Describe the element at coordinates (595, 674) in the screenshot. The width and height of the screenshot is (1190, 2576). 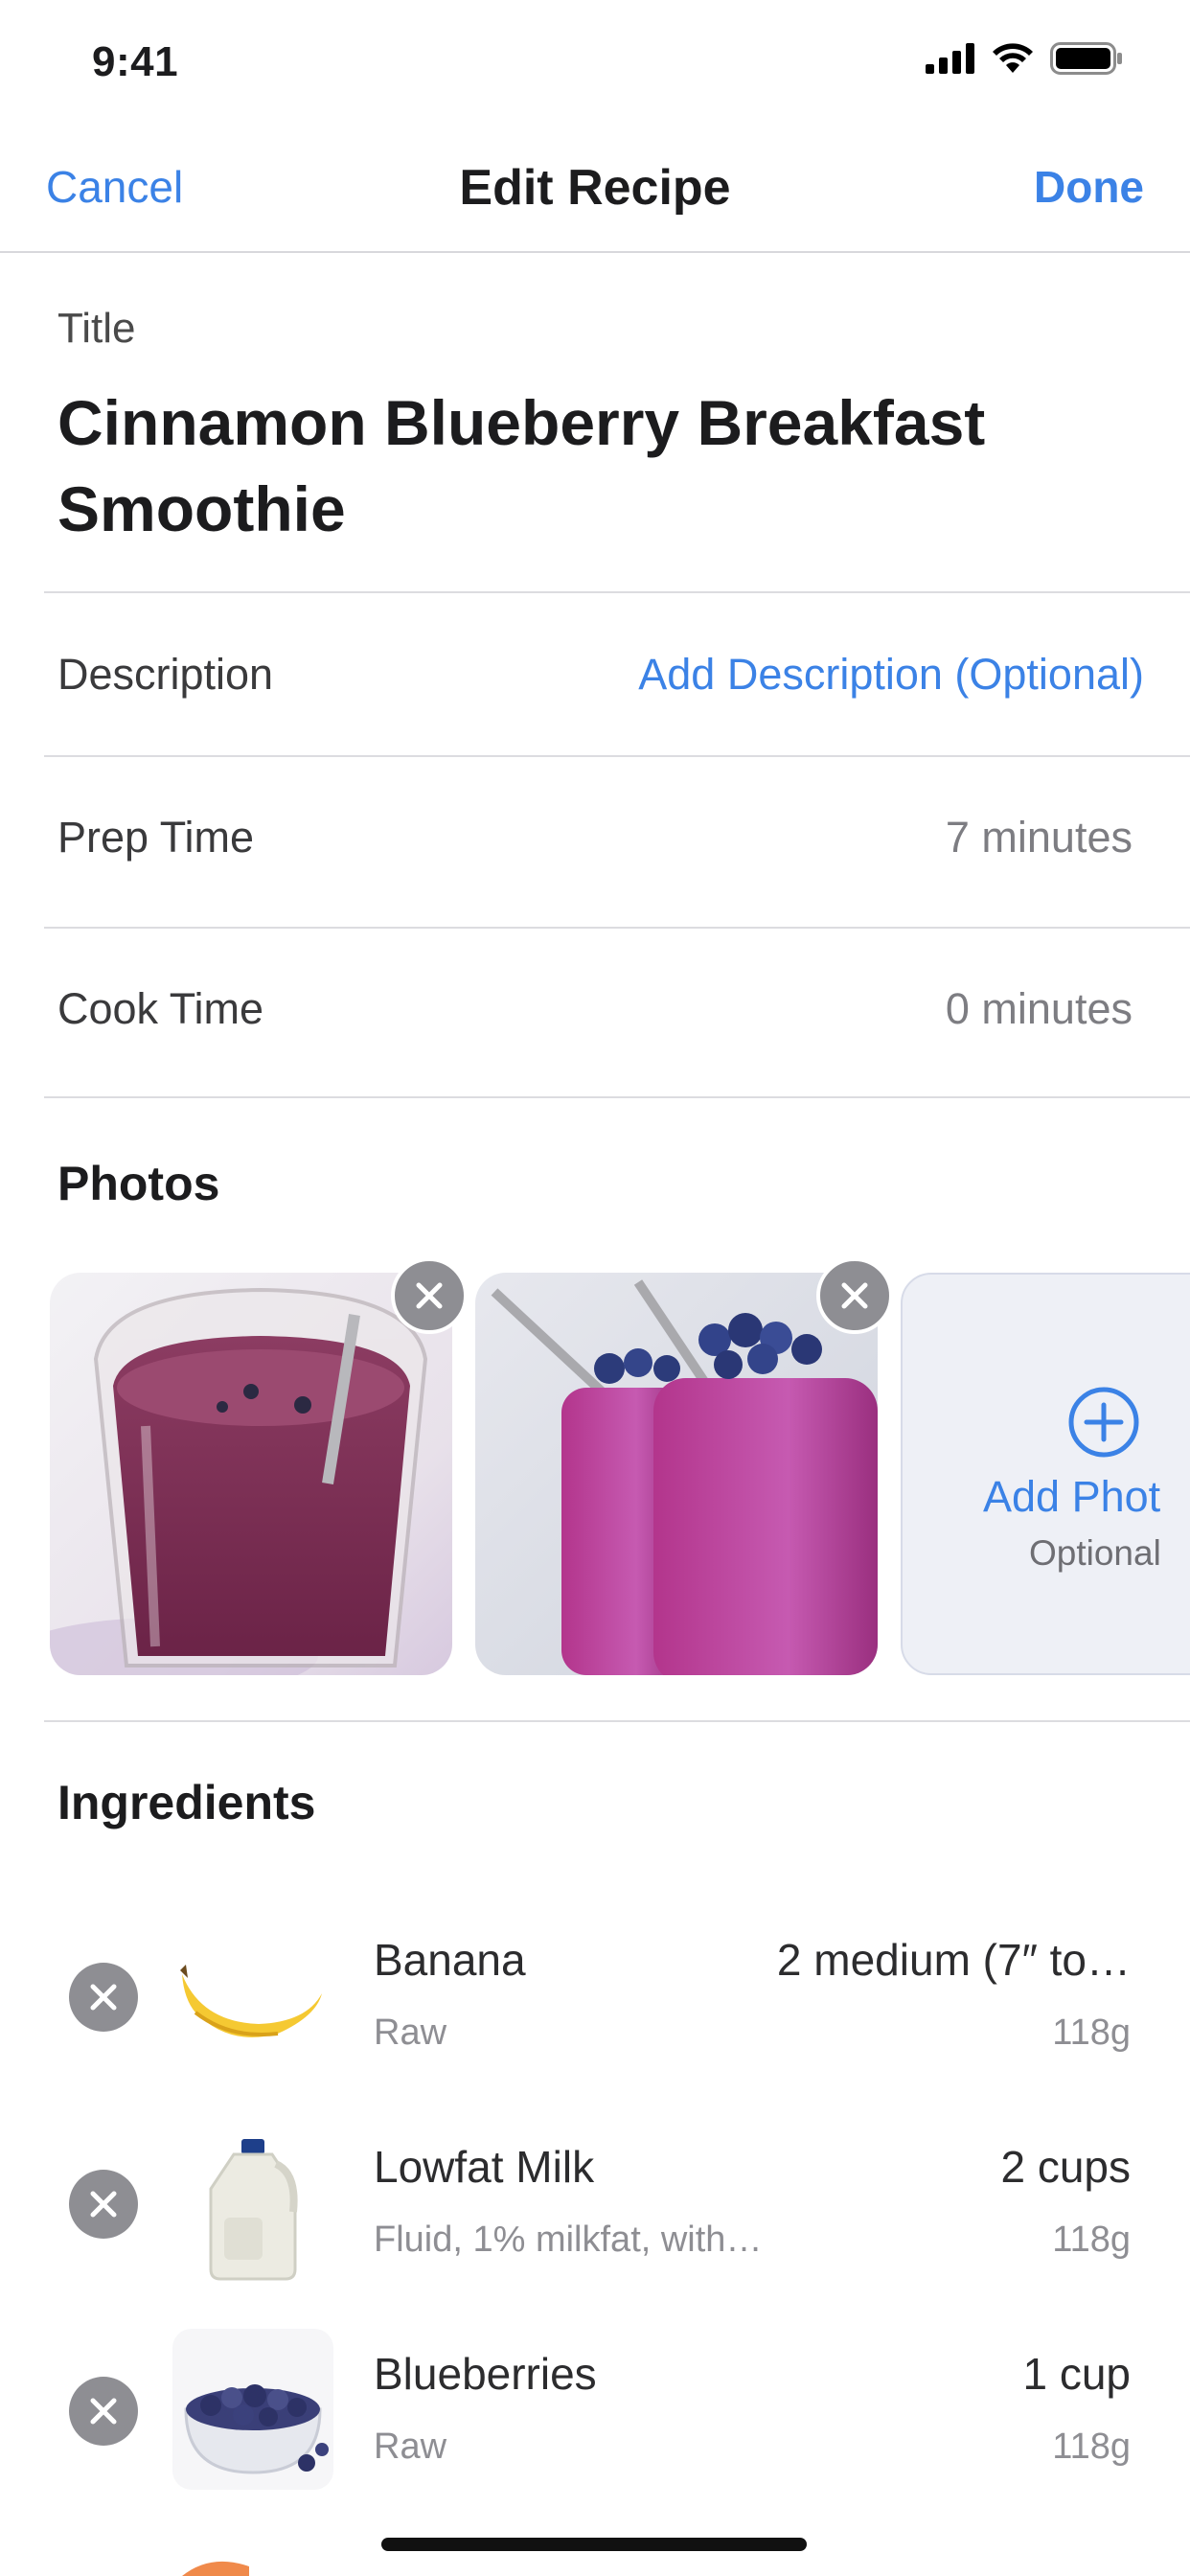
I see `description-row: Description Add Description (Optional)` at that location.